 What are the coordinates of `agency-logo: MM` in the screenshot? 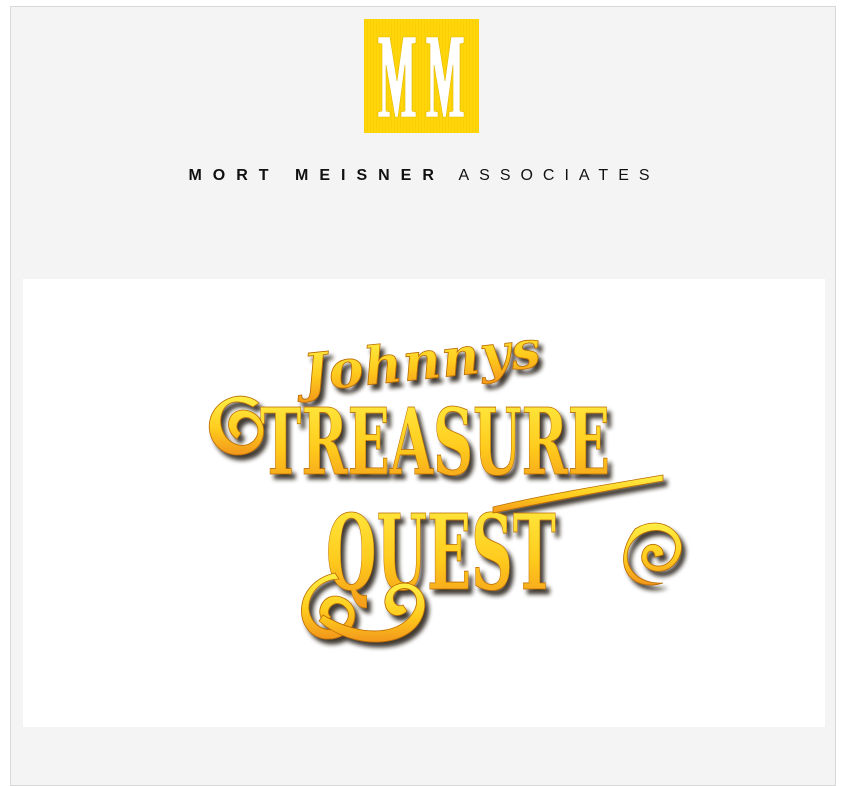 It's located at (421, 76).